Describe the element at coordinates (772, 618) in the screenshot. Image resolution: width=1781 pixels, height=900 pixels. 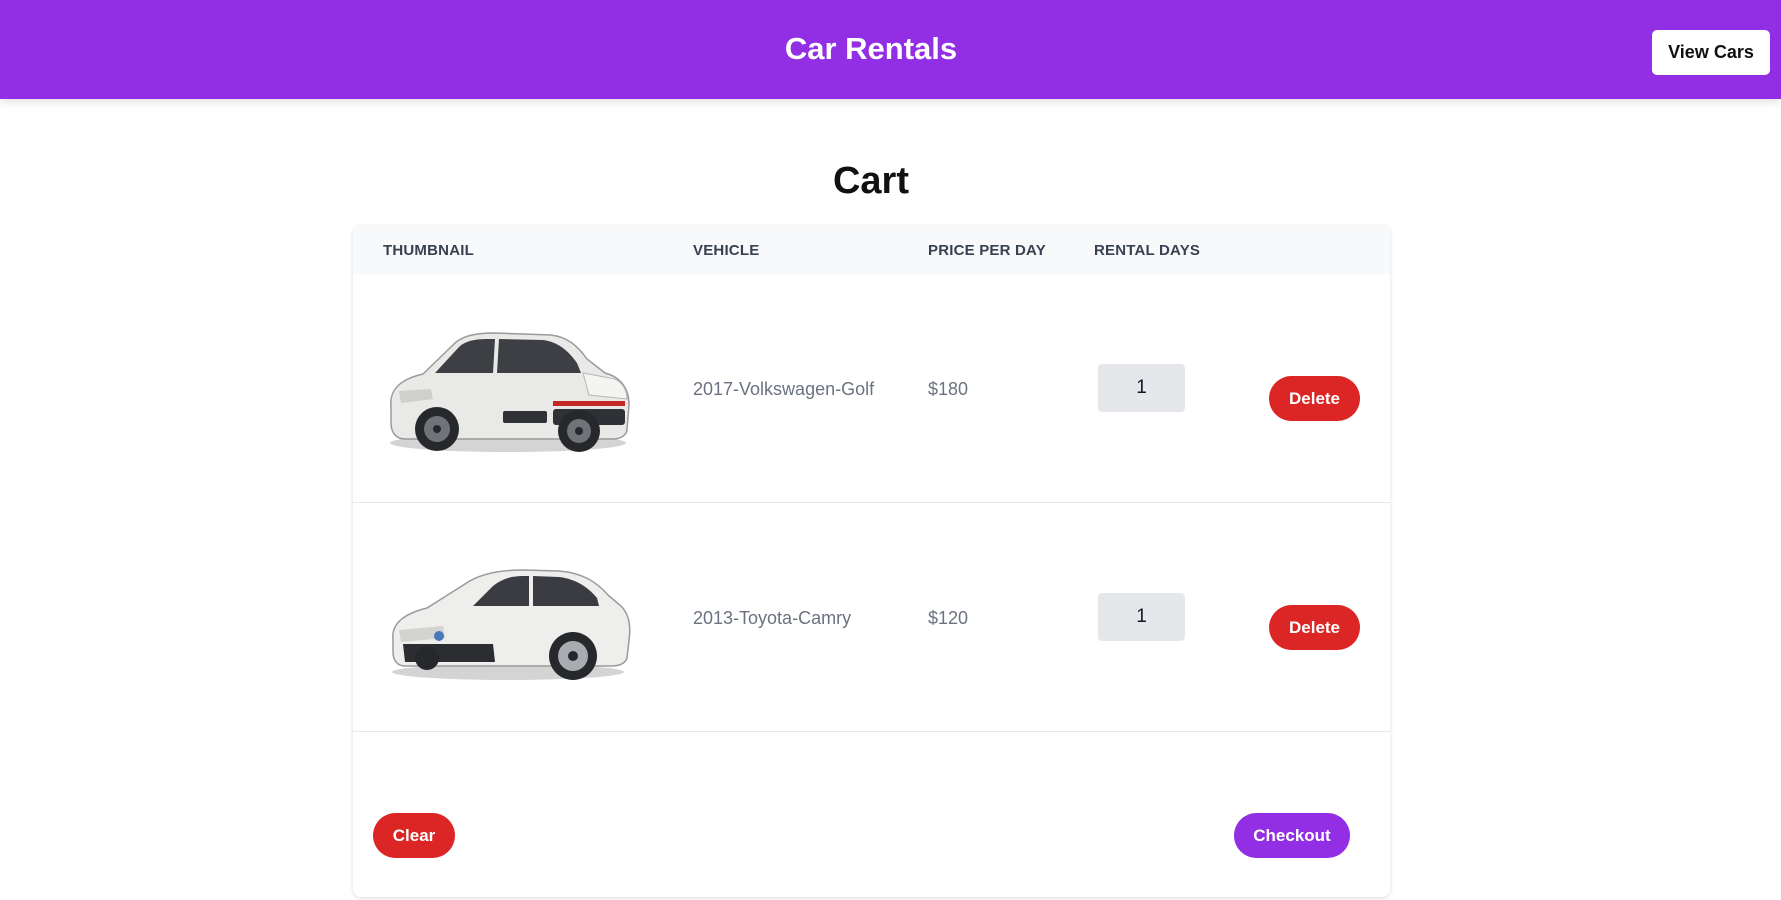
I see `vehicle-name: 2013-Toyota-Camry` at that location.